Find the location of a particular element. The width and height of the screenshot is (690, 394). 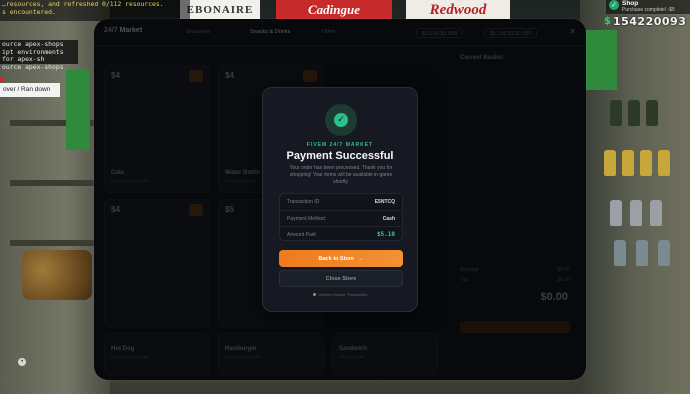

indicator-dot is located at coordinates (2, 79).